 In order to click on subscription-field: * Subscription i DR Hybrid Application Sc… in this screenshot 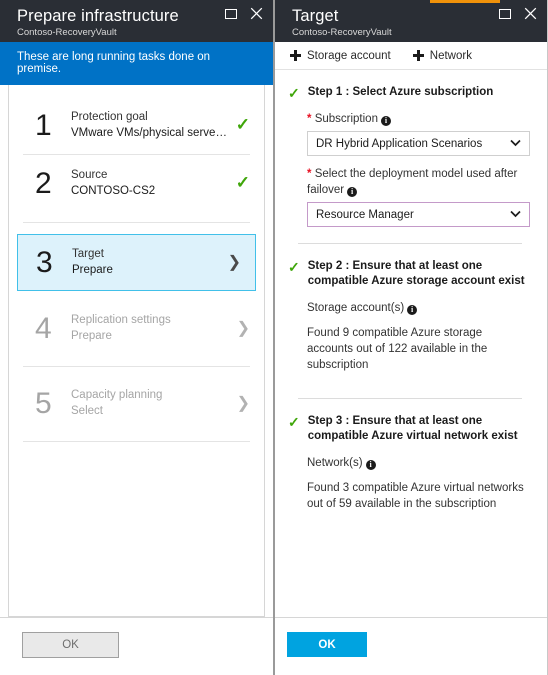, I will do `click(409, 133)`.